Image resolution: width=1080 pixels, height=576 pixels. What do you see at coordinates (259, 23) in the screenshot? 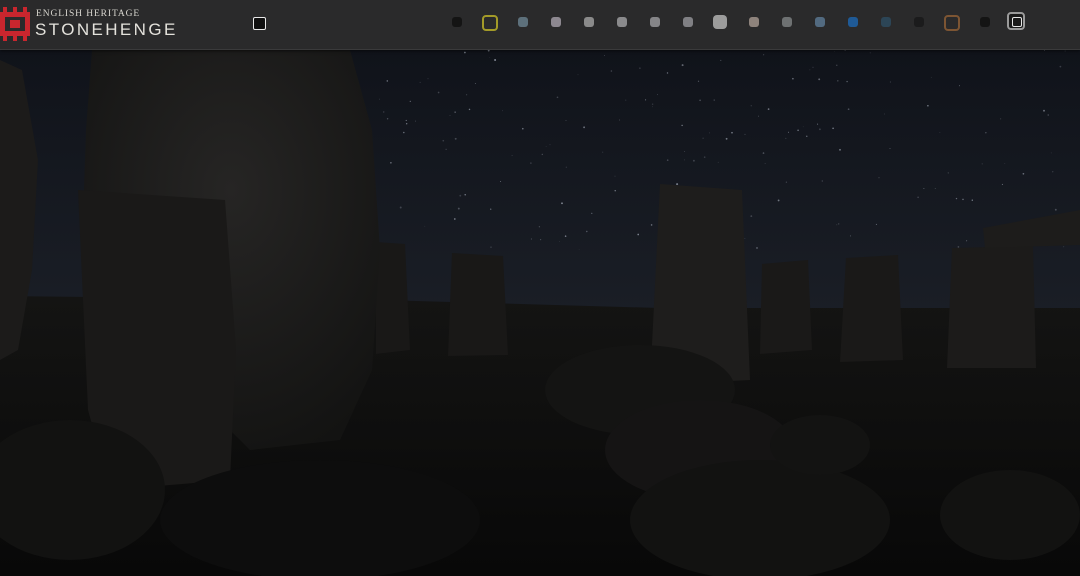
I see `view-toggle-button` at bounding box center [259, 23].